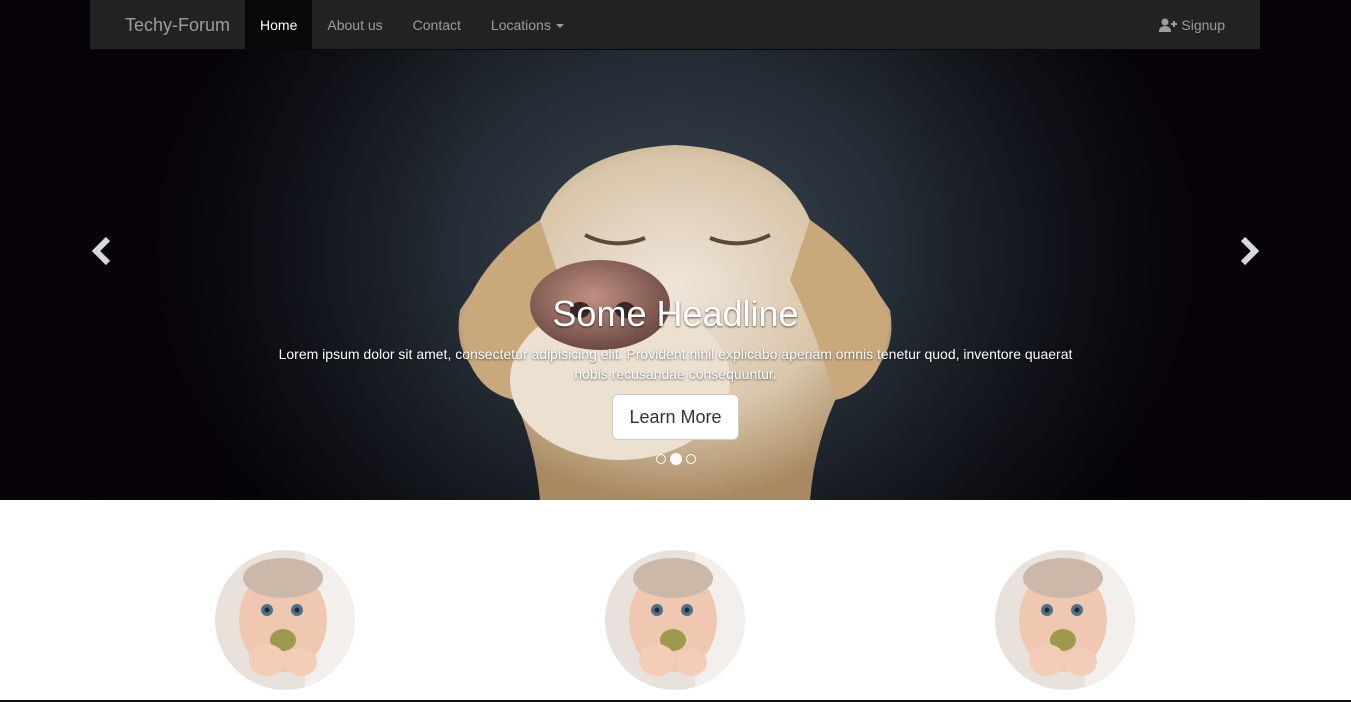 The image size is (1351, 702). I want to click on signup-label: Signup, so click(1203, 24).